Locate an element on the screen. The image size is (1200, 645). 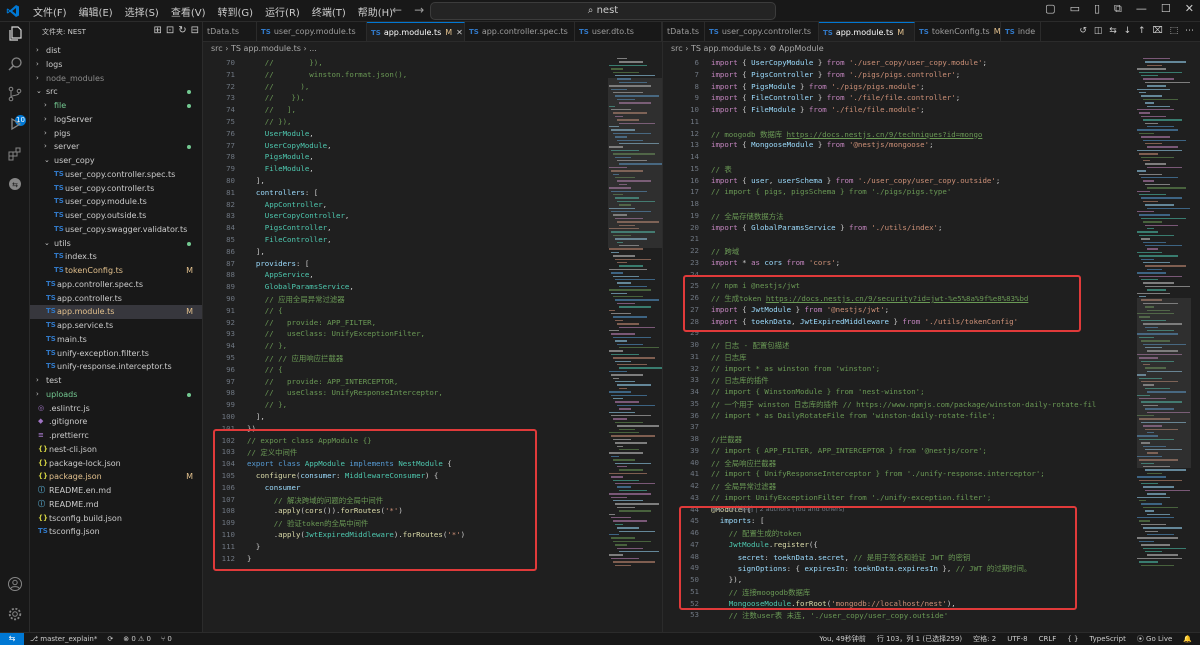
code-line: controllers: [ is located at coordinates (282, 192).